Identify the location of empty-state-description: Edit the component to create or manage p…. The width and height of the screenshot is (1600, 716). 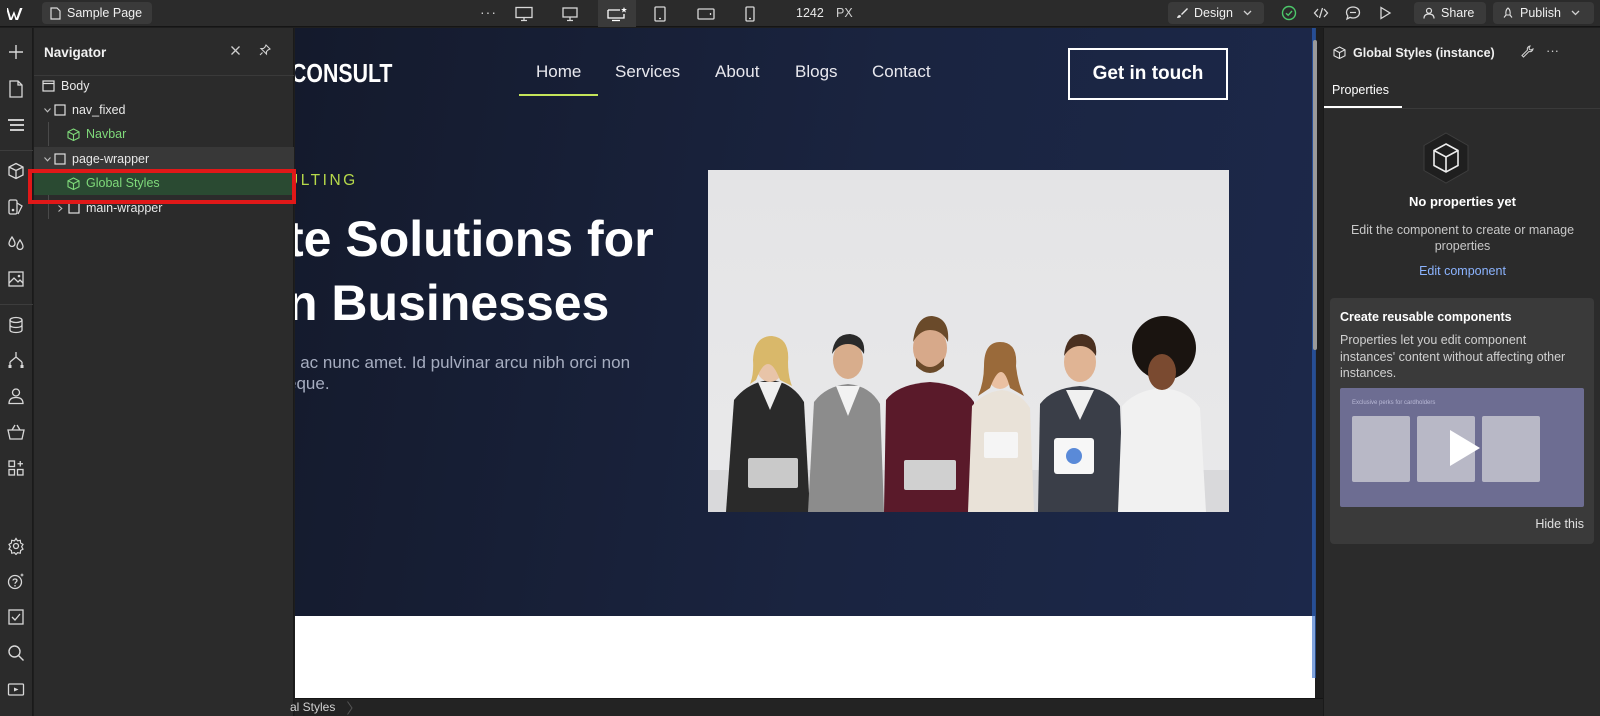
(1462, 238).